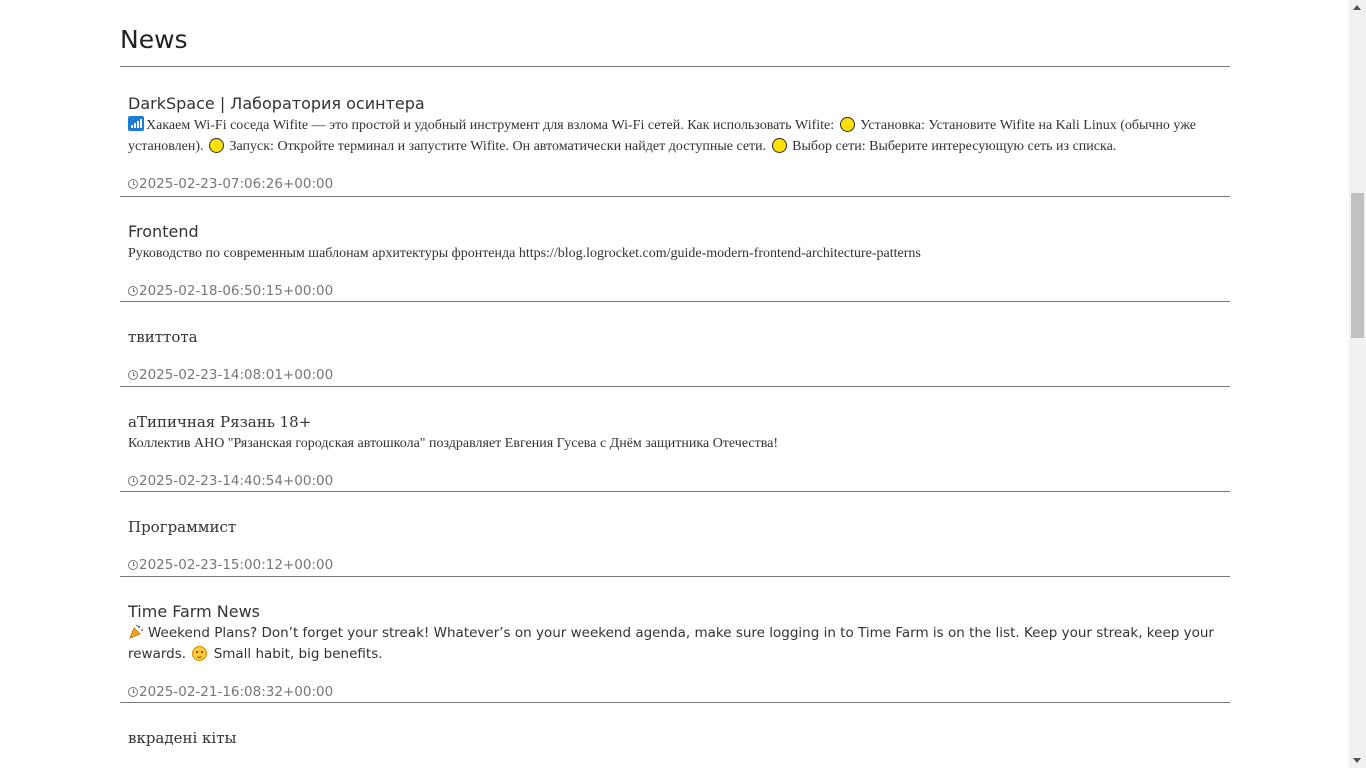 The width and height of the screenshot is (1366, 768). I want to click on news-item: Программист 2025-02-23-15:00:12+00:00, so click(675, 534).